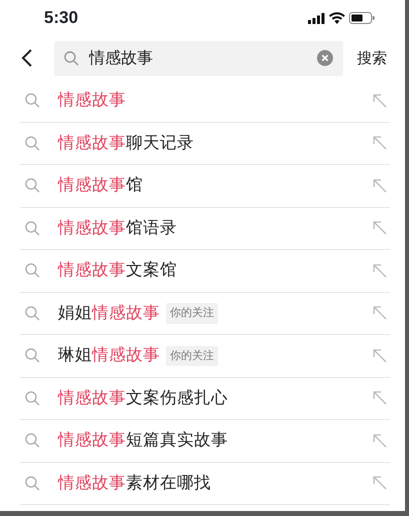  I want to click on suggestion-text: 情感故事聊天记录, so click(126, 143).